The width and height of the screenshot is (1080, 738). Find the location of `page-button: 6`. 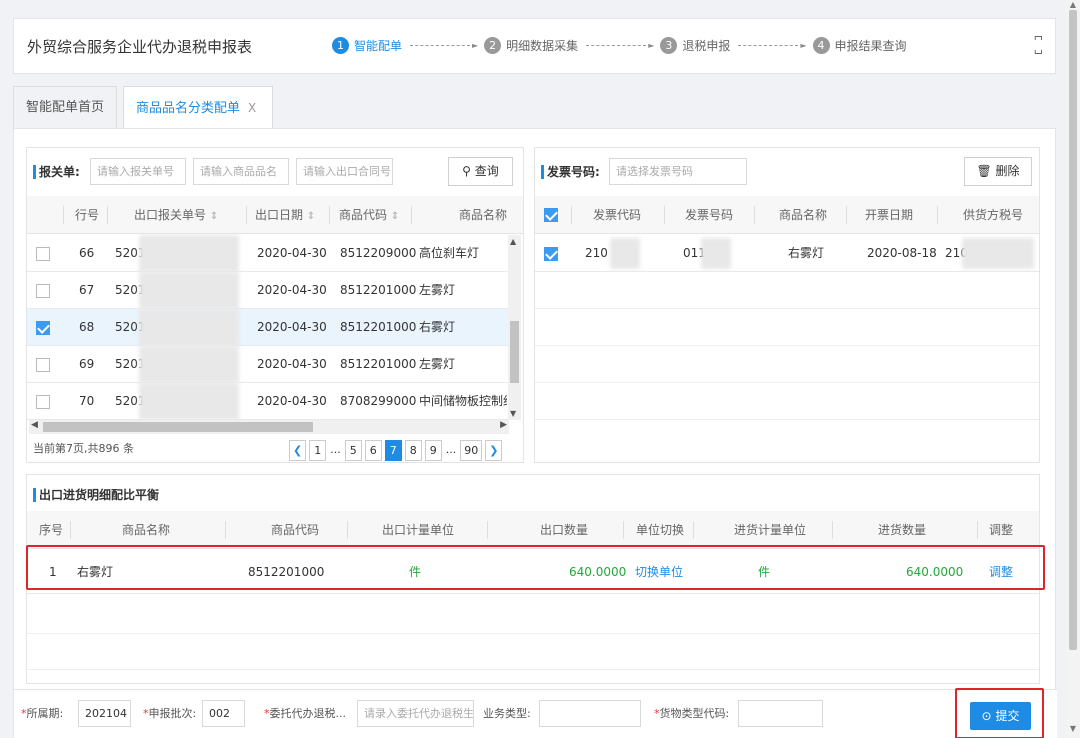

page-button: 6 is located at coordinates (373, 450).